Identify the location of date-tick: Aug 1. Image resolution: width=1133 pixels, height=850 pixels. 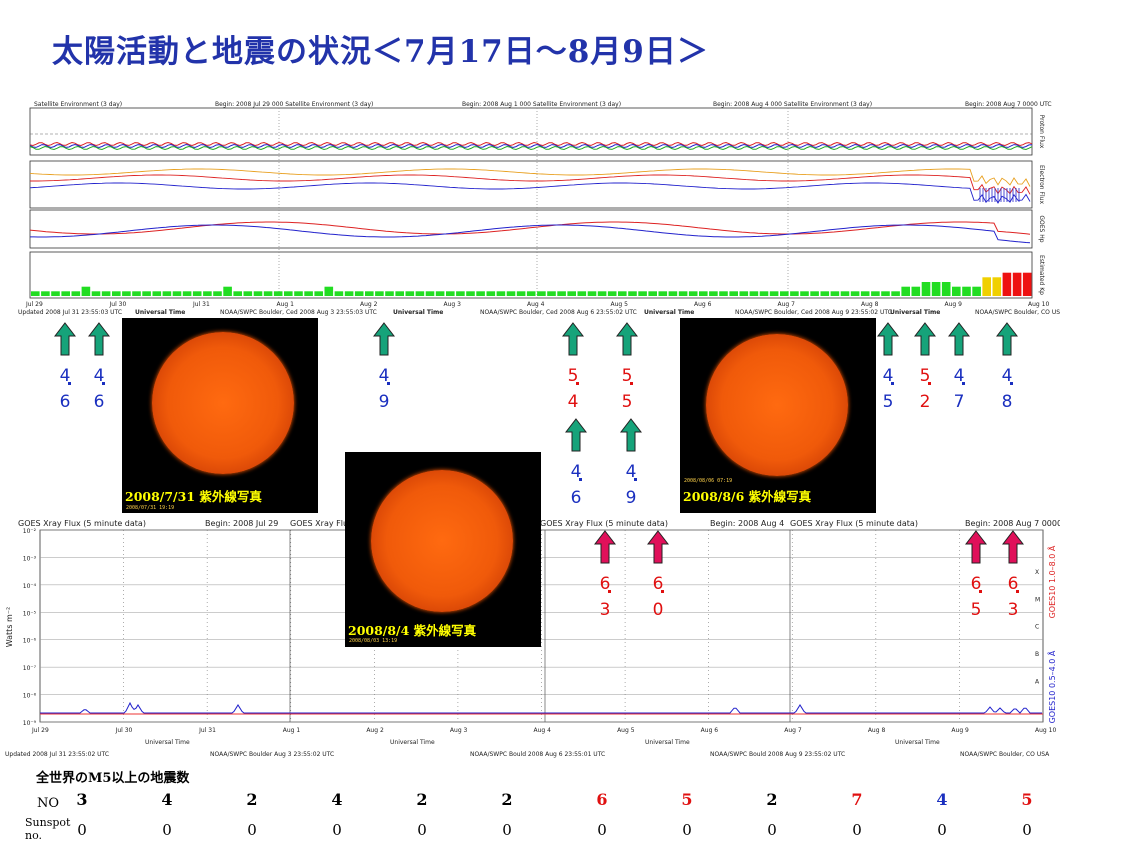
(292, 730).